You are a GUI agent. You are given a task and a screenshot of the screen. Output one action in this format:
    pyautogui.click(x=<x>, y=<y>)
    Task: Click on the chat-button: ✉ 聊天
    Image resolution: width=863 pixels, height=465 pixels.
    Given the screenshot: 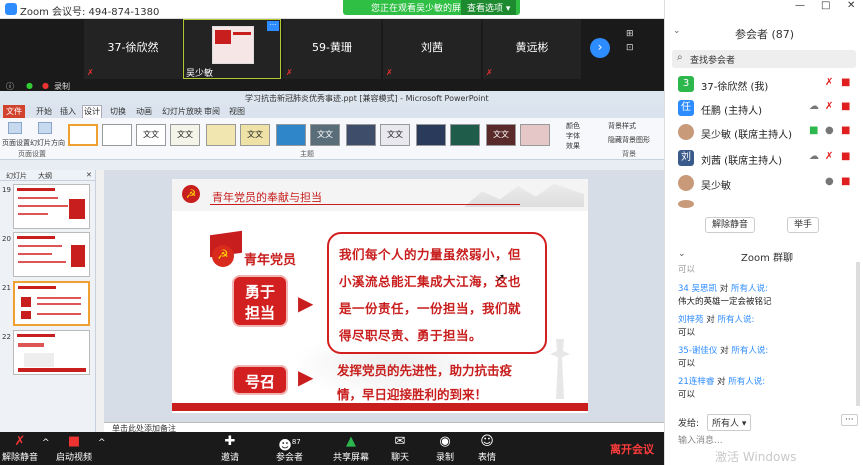 What is the action you would take?
    pyautogui.click(x=400, y=448)
    